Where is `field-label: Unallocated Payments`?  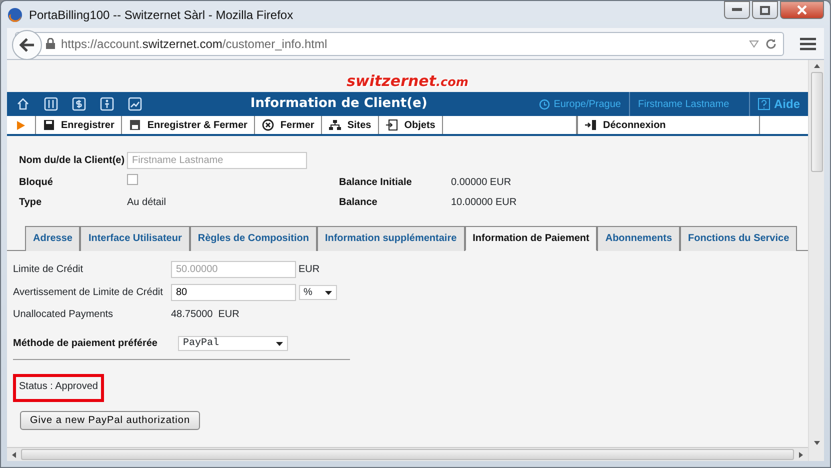 field-label: Unallocated Payments is located at coordinates (63, 315).